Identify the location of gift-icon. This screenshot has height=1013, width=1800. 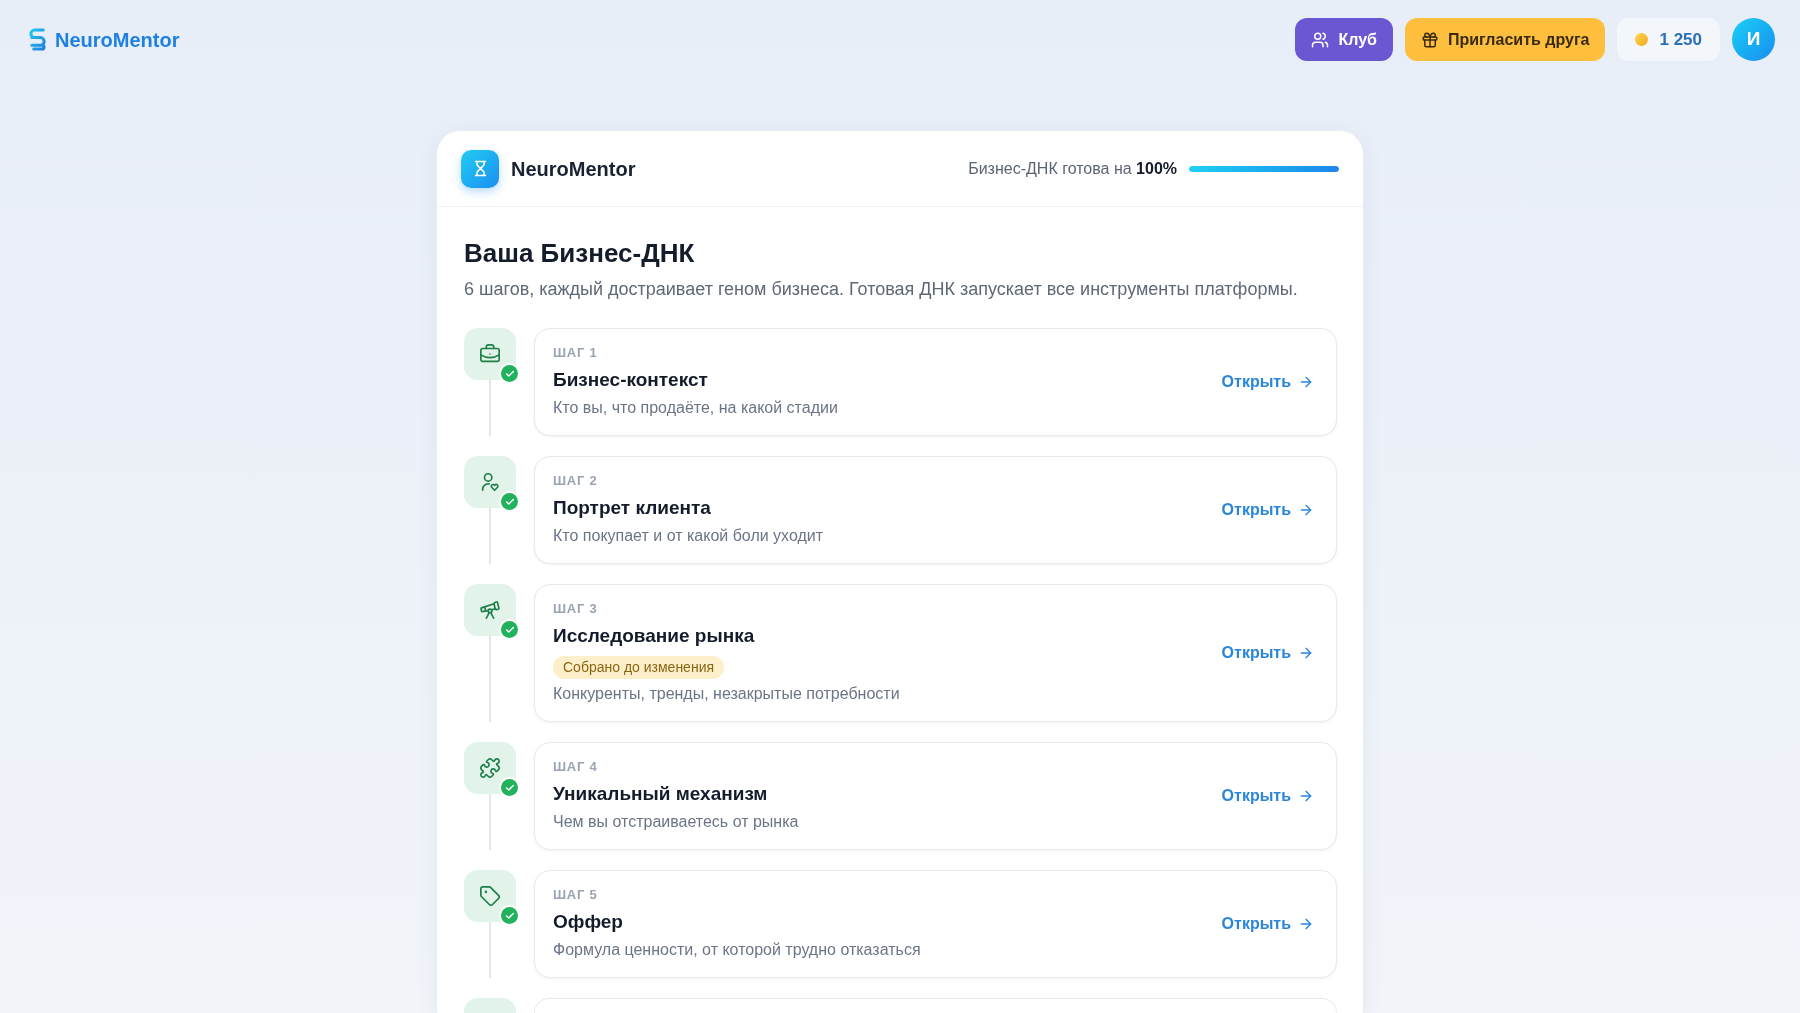
(1430, 39).